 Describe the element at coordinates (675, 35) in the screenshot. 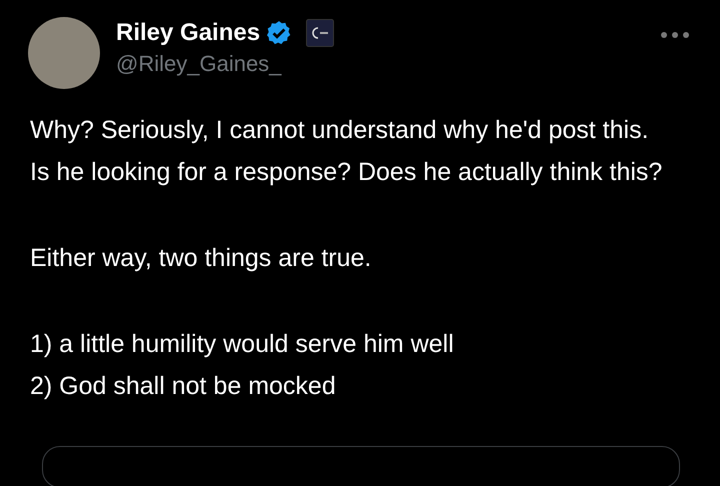

I see `more-options-icon` at that location.